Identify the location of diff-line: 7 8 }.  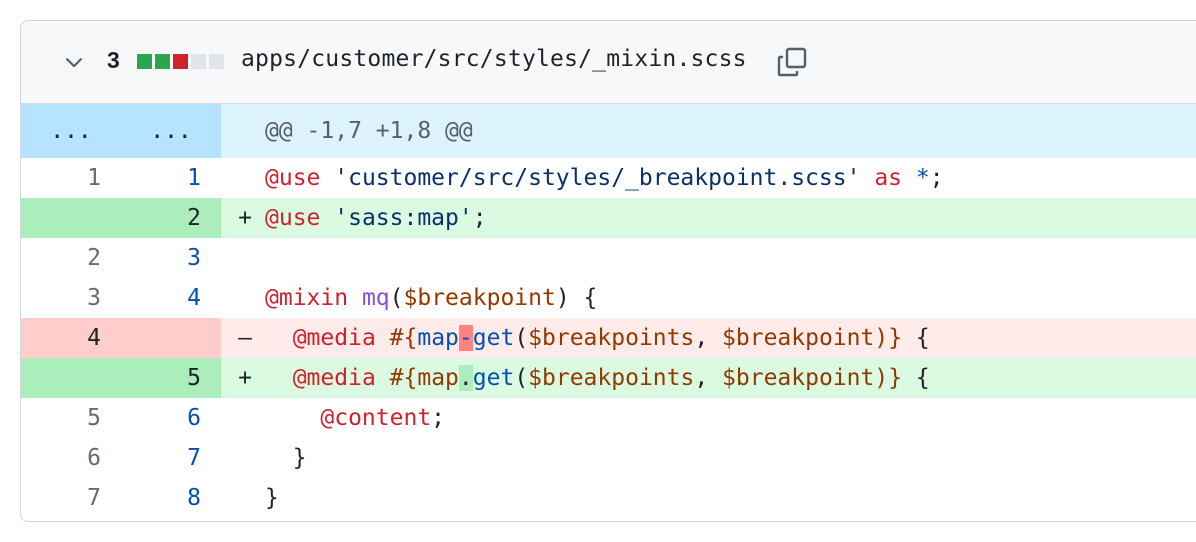
(608, 498).